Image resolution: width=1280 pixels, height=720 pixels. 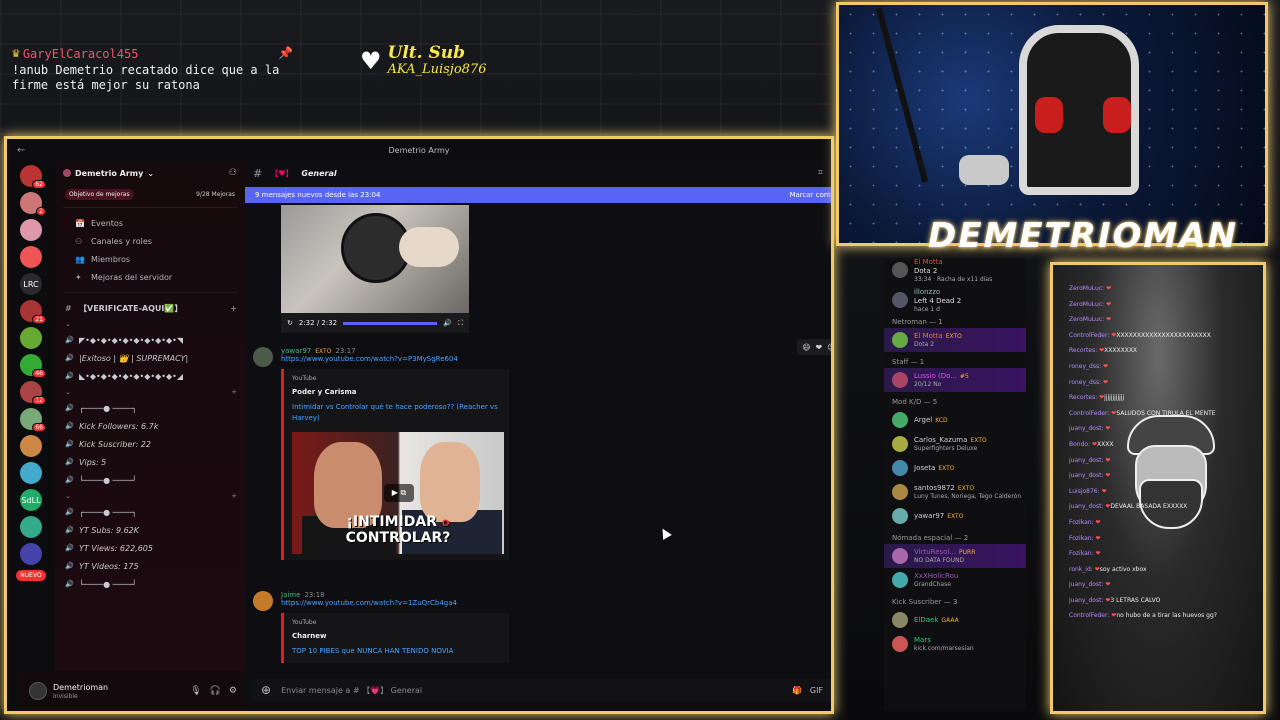 What do you see at coordinates (31, 284) in the screenshot?
I see `server-icon: LRC` at bounding box center [31, 284].